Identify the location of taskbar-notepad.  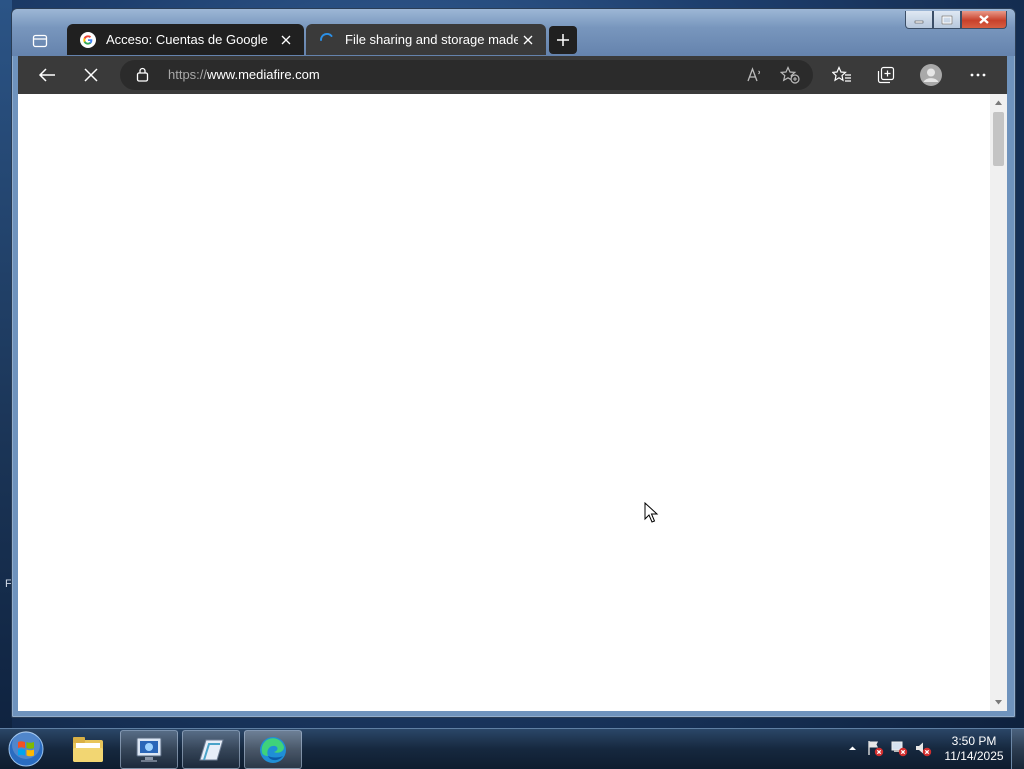
(211, 749).